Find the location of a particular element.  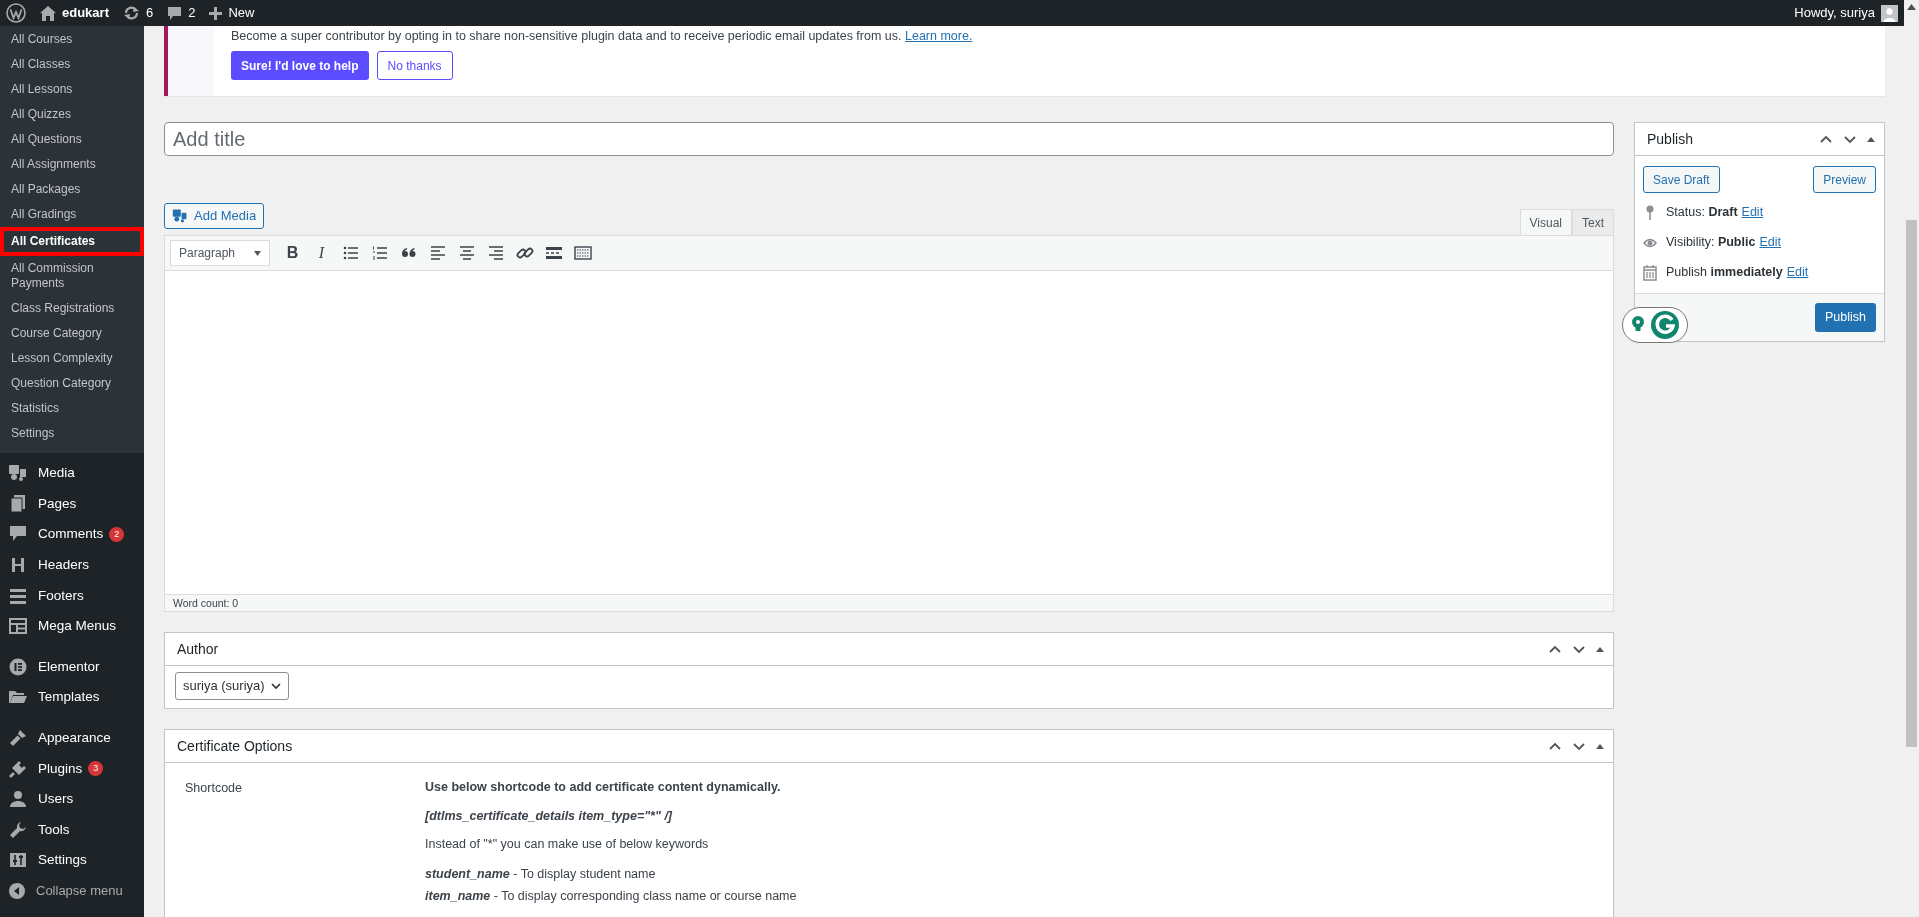

instruction-text: Use below shortcode to add certificate content dynamically. is located at coordinates (603, 787).